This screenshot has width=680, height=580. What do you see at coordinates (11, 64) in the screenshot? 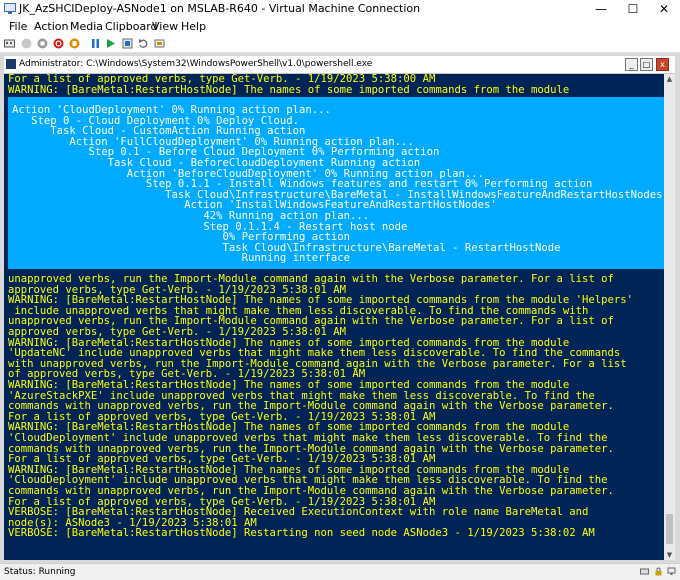
I see `powershell-icon` at bounding box center [11, 64].